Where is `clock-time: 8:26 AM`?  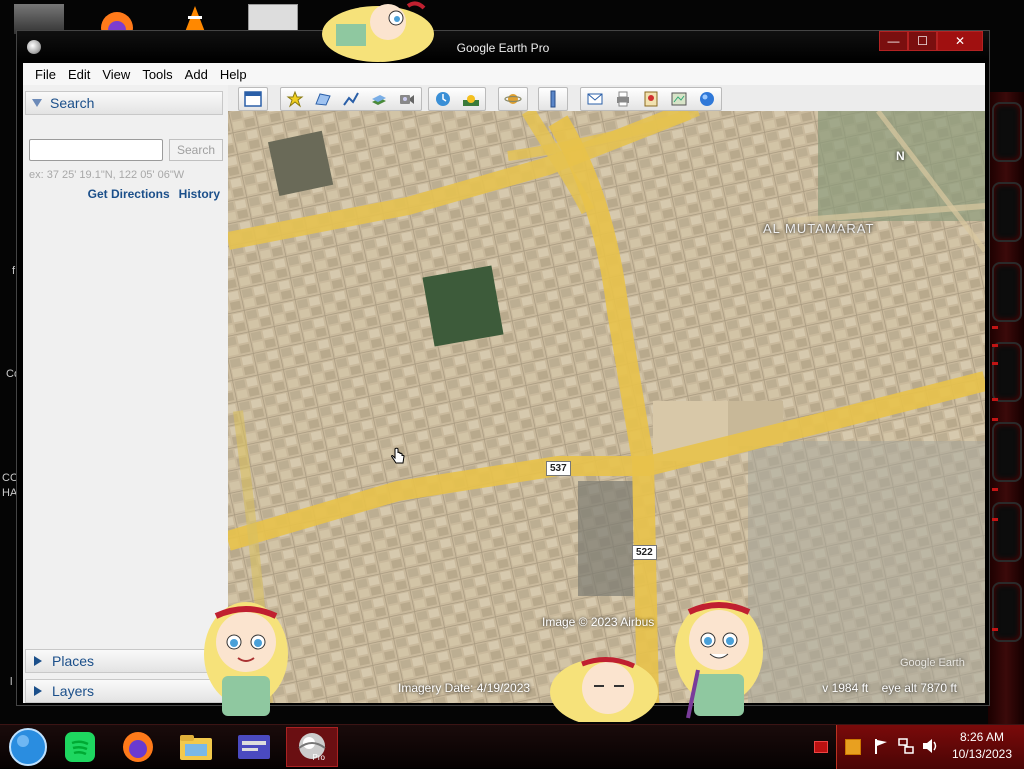
clock-time: 8:26 AM is located at coordinates (981, 737).